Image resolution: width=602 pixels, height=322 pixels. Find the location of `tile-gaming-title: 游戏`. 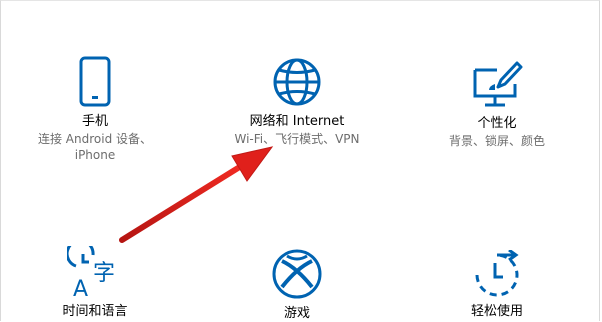

tile-gaming-title: 游戏 is located at coordinates (296, 313).